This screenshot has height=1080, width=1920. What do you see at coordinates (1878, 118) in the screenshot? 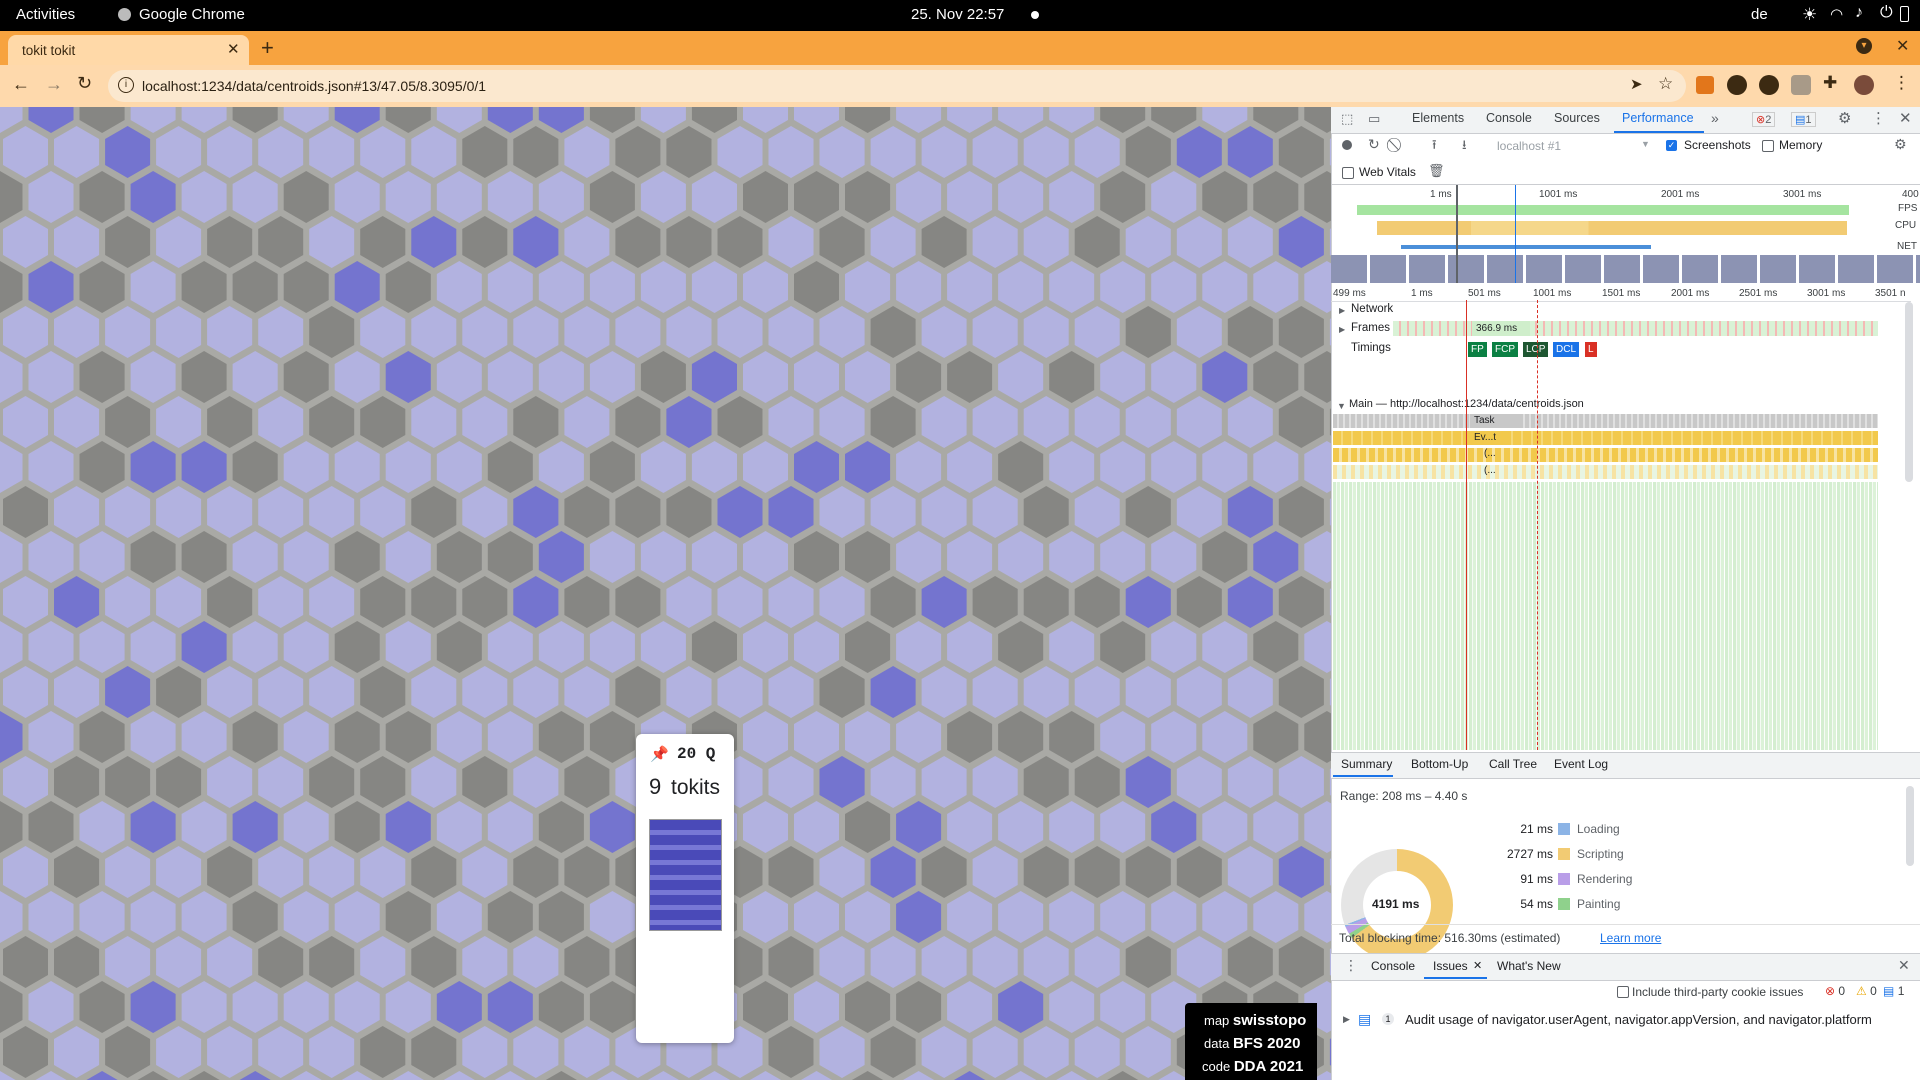
I see `devtools-menu-icon: ⋮` at bounding box center [1878, 118].